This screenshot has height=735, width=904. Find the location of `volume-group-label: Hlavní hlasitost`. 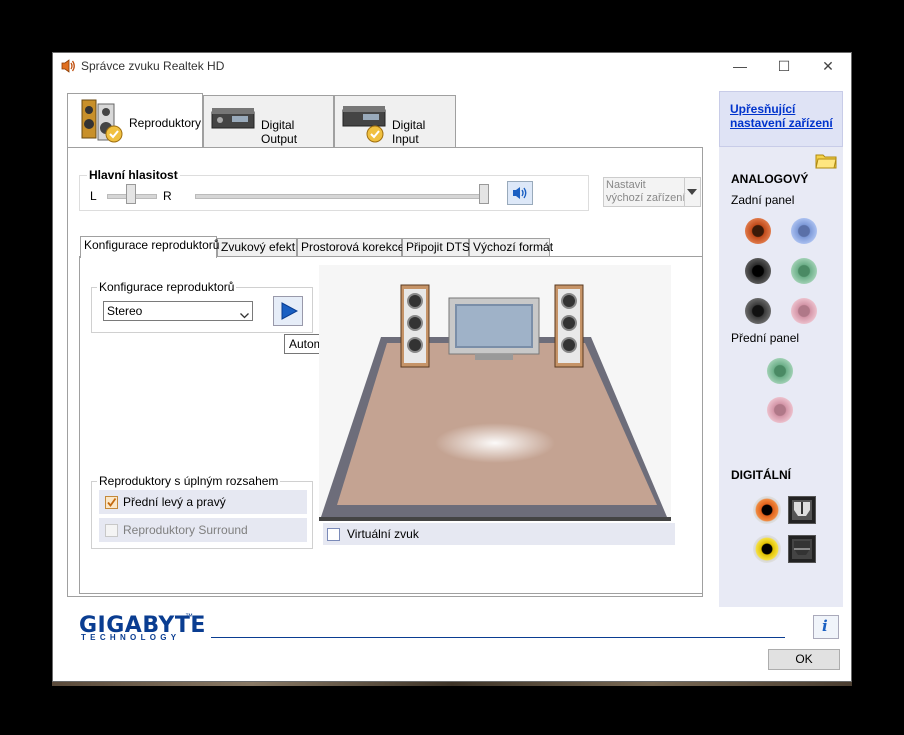

volume-group-label: Hlavní hlasitost is located at coordinates (133, 175).